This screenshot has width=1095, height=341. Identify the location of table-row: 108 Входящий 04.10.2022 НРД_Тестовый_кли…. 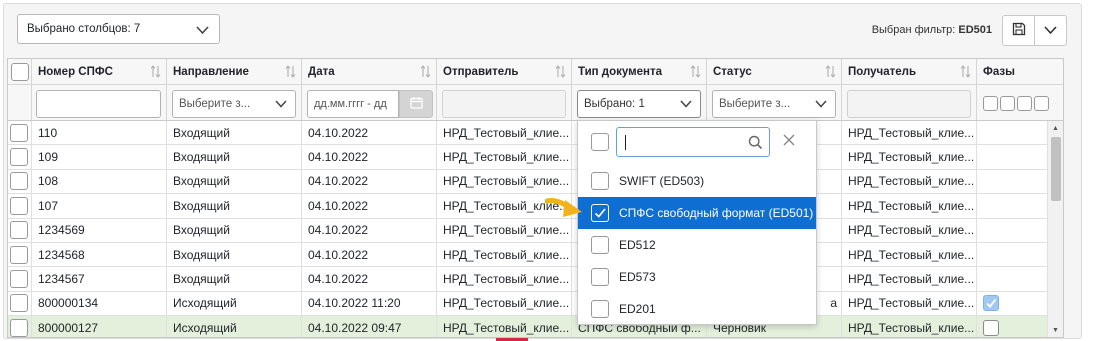
(535, 182).